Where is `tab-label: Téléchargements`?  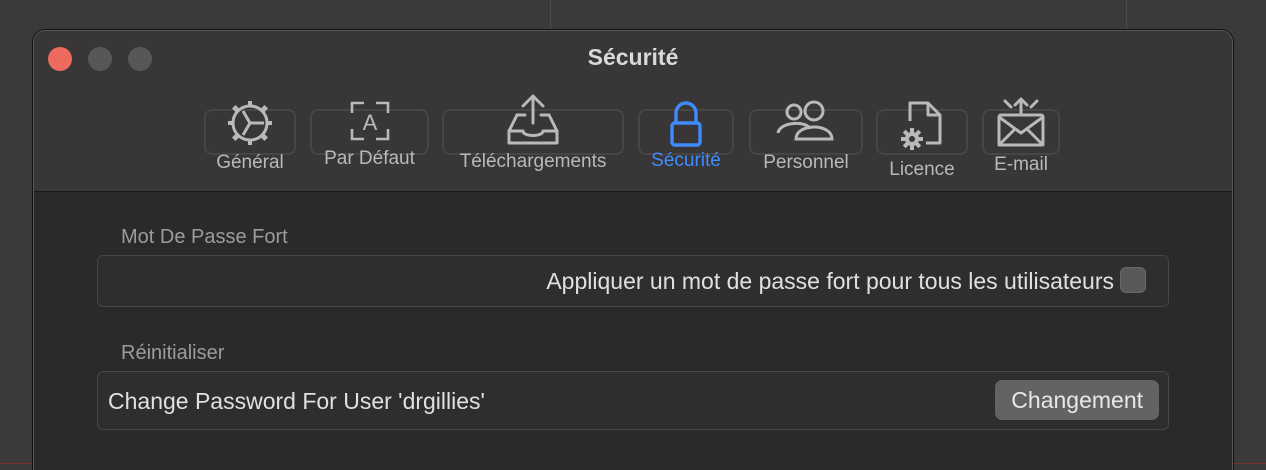
tab-label: Téléchargements is located at coordinates (533, 161).